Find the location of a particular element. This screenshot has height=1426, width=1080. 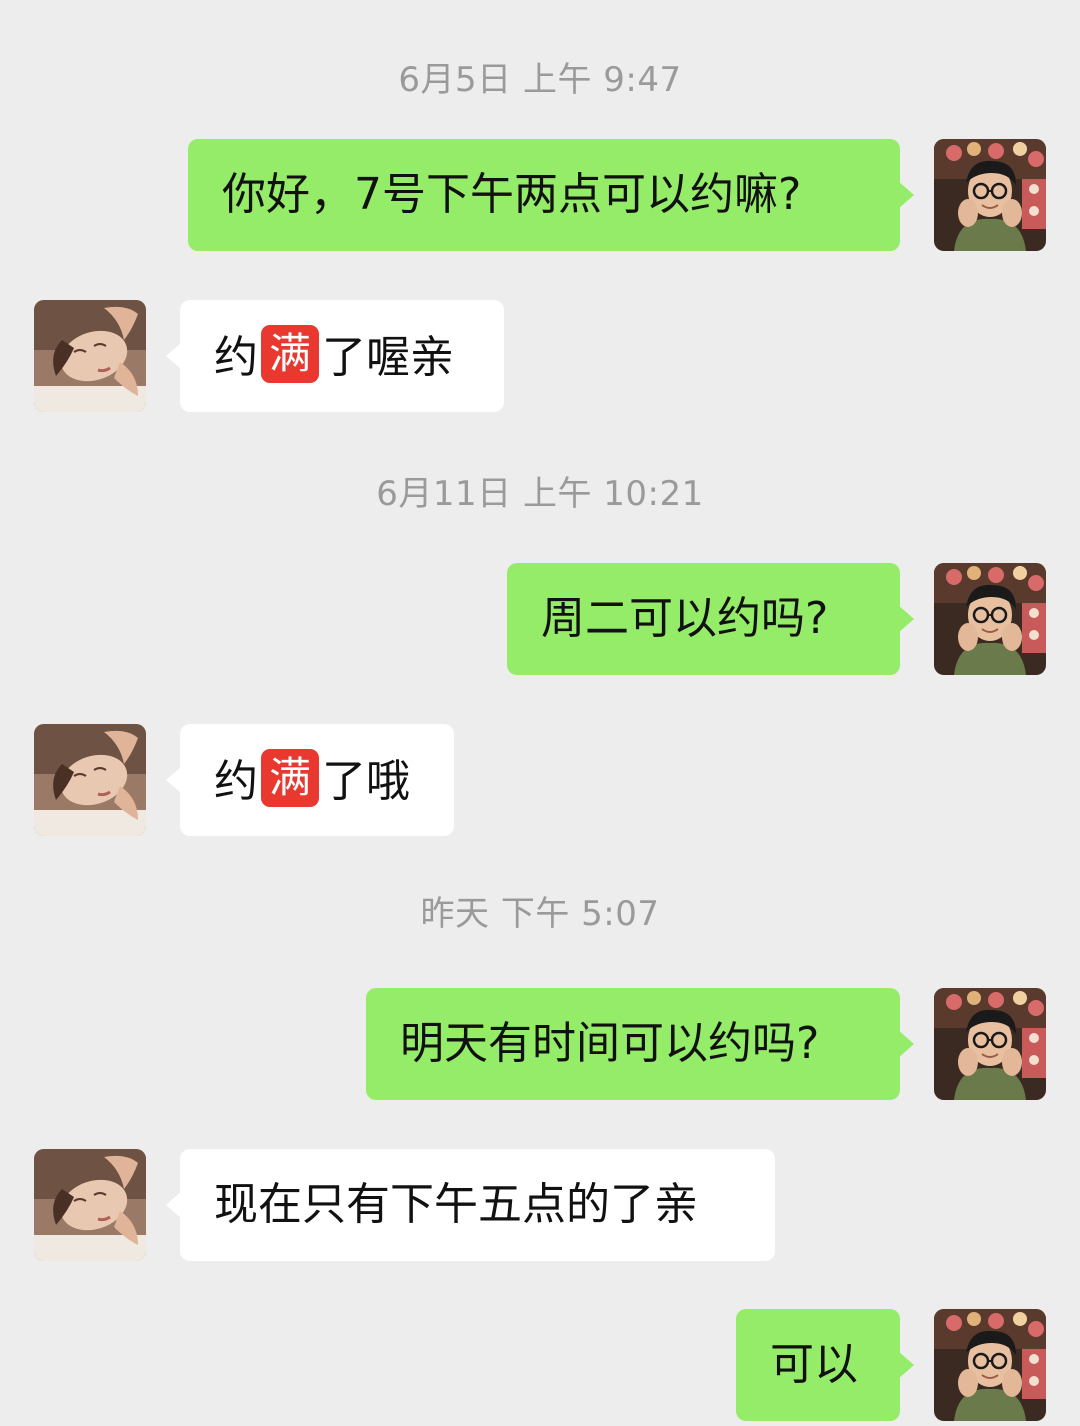

message-text: 明天有时间可以约吗? is located at coordinates (610, 1043).